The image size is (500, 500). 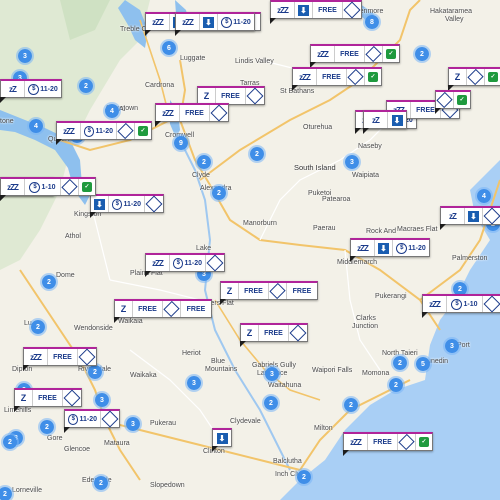 I want to click on campsite-card: ⬇, so click(x=222, y=440).